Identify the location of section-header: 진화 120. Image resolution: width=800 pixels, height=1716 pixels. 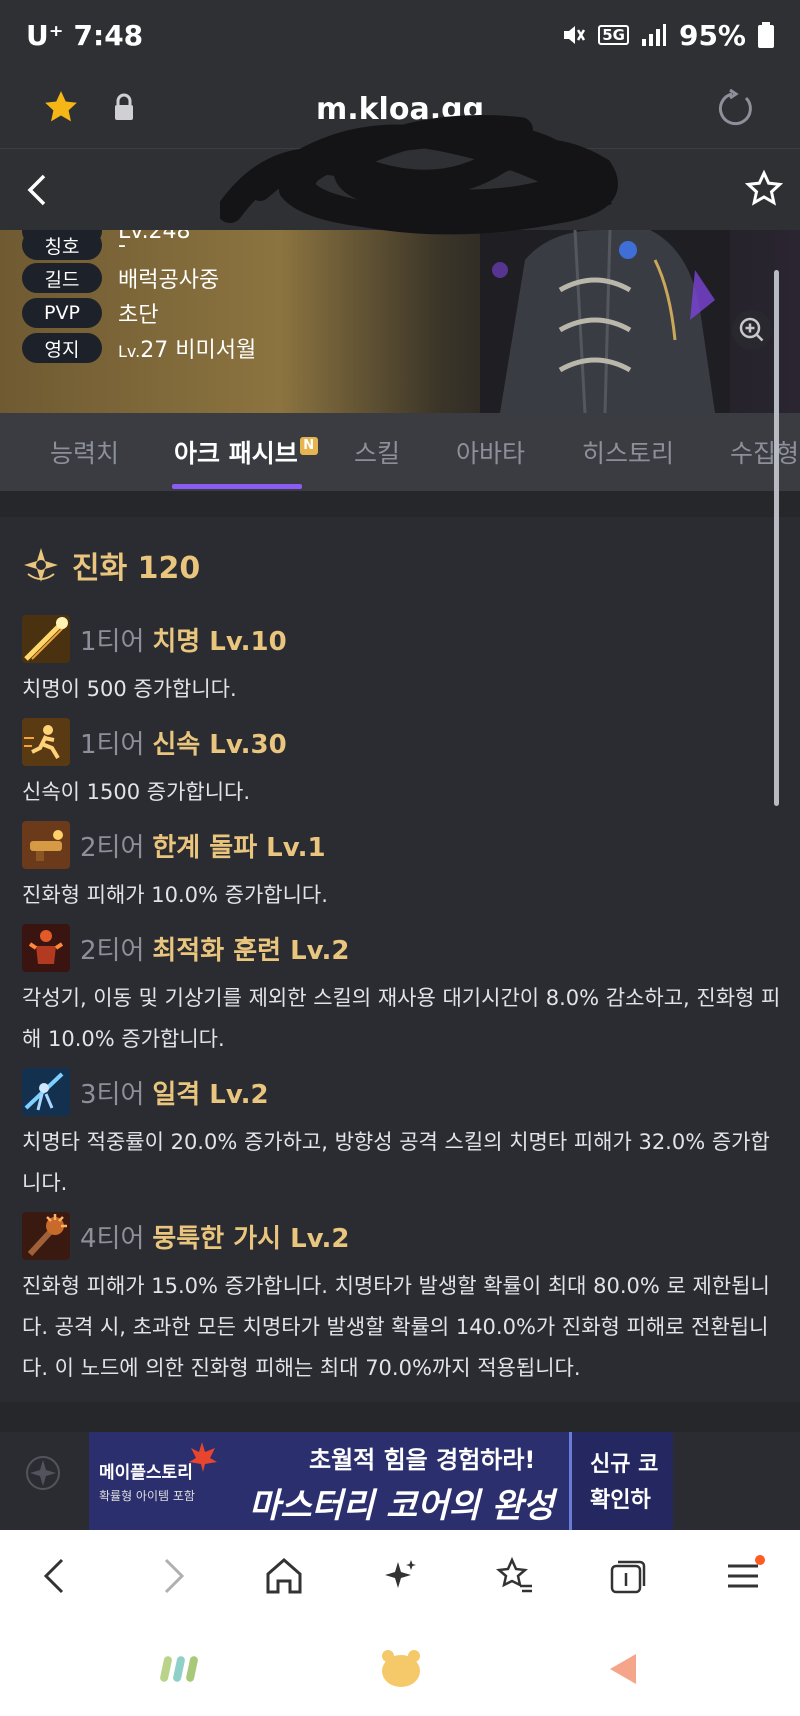
(111, 565).